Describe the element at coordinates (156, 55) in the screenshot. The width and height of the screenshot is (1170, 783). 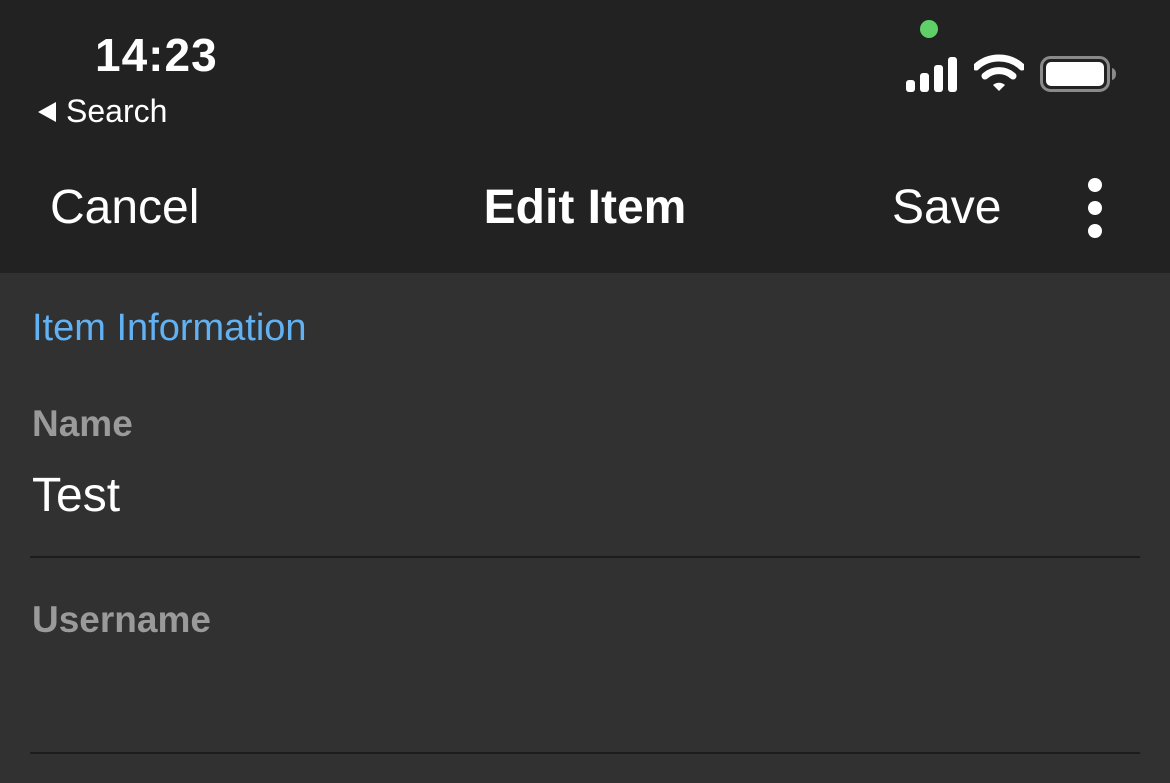
I see `status-time: 14:23` at that location.